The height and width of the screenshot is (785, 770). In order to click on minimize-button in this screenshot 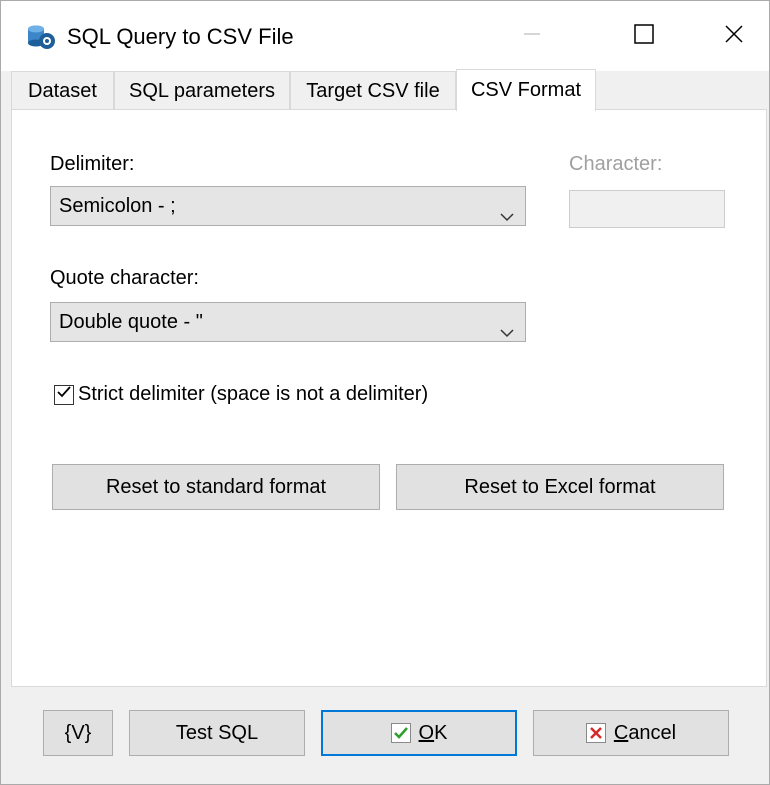, I will do `click(532, 36)`.